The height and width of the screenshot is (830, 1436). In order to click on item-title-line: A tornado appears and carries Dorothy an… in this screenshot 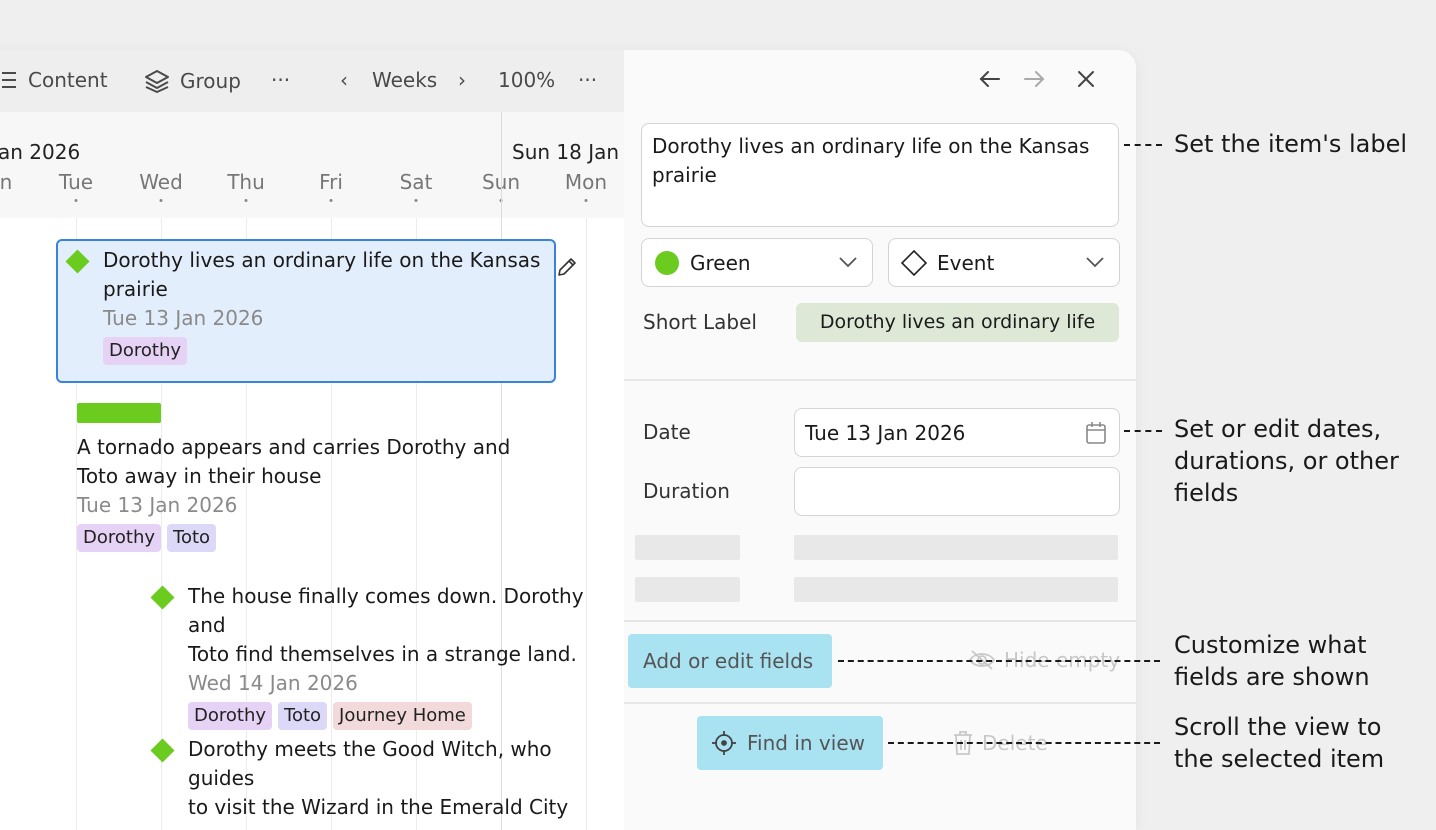, I will do `click(294, 447)`.